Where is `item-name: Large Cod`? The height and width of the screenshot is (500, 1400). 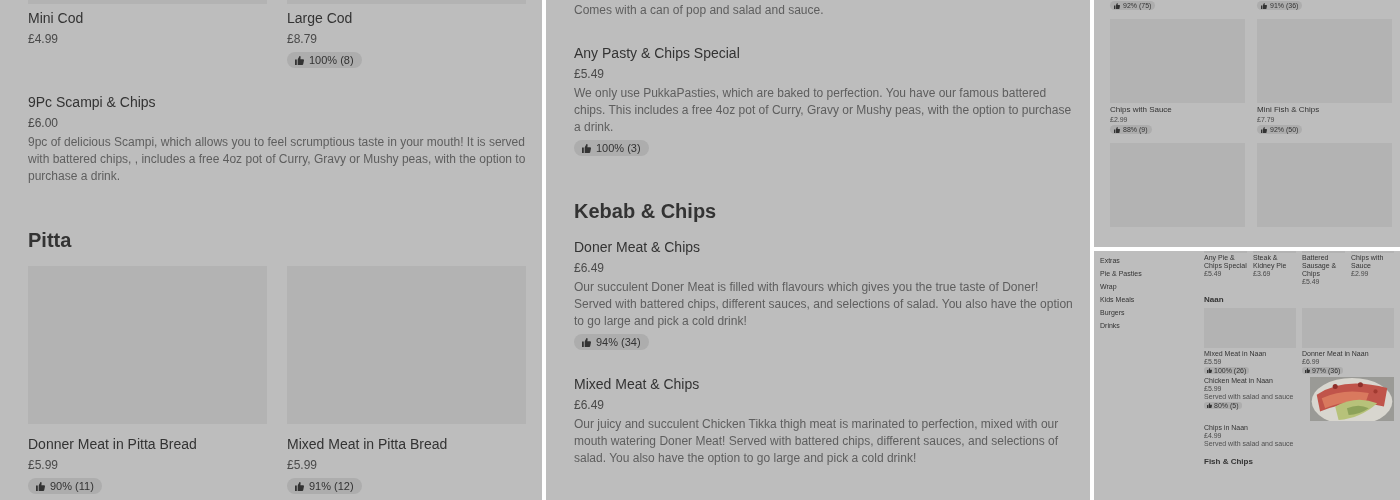
item-name: Large Cod is located at coordinates (320, 18).